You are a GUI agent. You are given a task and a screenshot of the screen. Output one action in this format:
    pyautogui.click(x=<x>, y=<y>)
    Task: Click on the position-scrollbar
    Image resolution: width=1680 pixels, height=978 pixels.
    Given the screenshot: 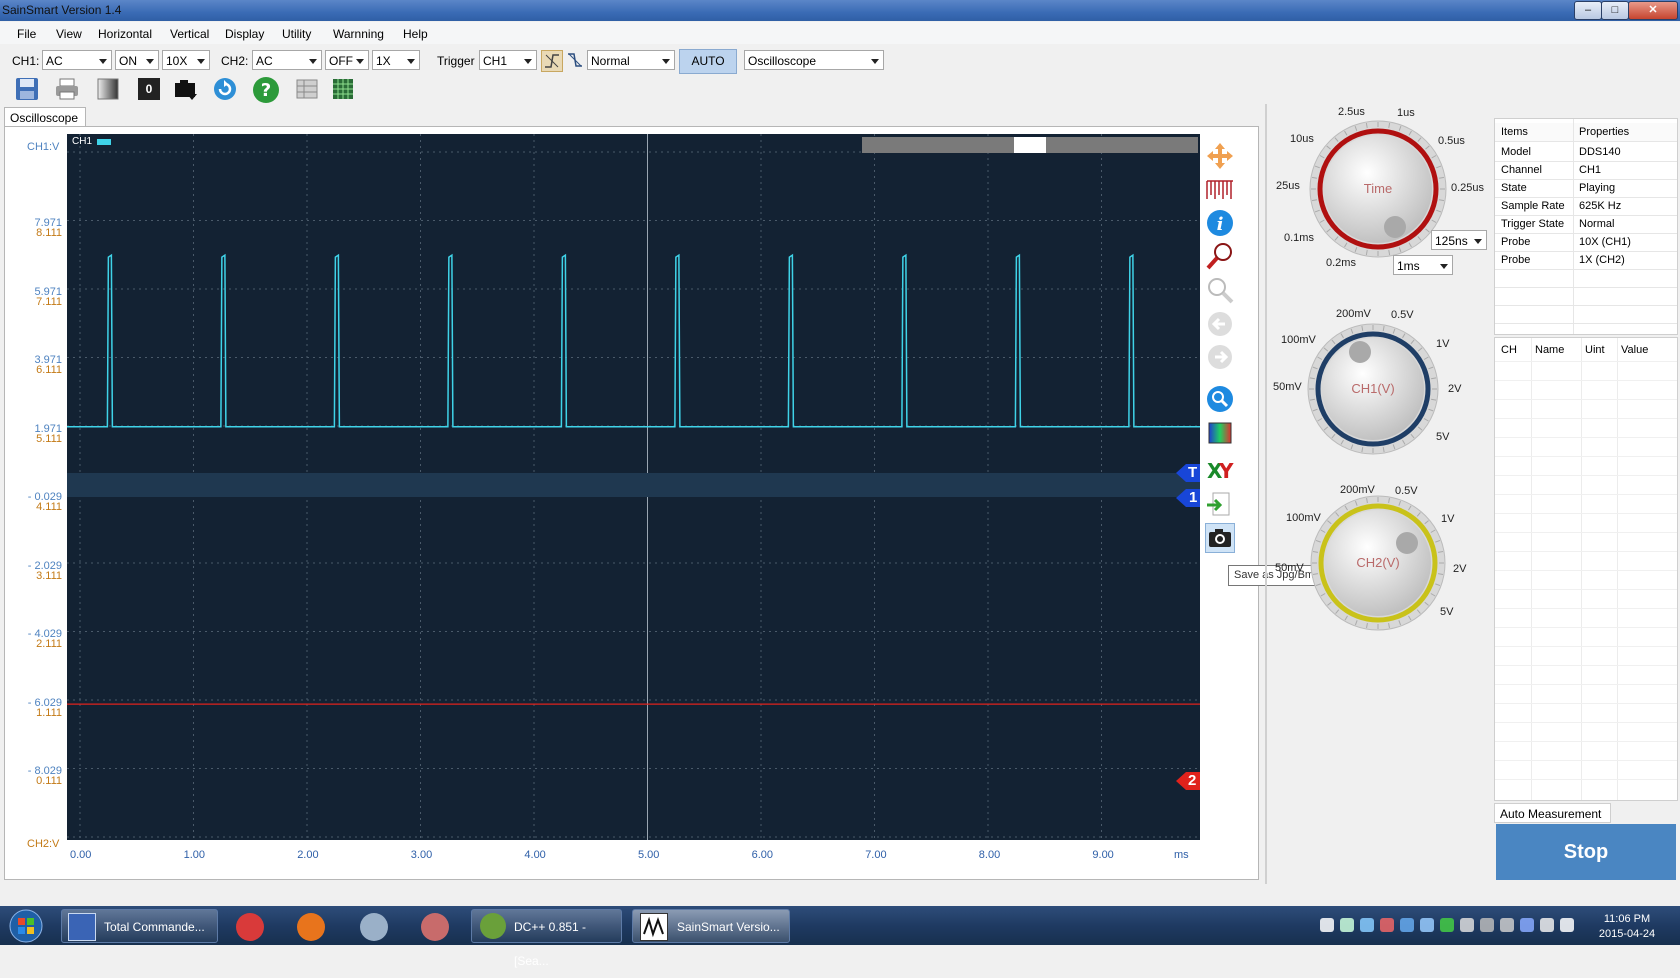 What is the action you would take?
    pyautogui.click(x=1030, y=145)
    